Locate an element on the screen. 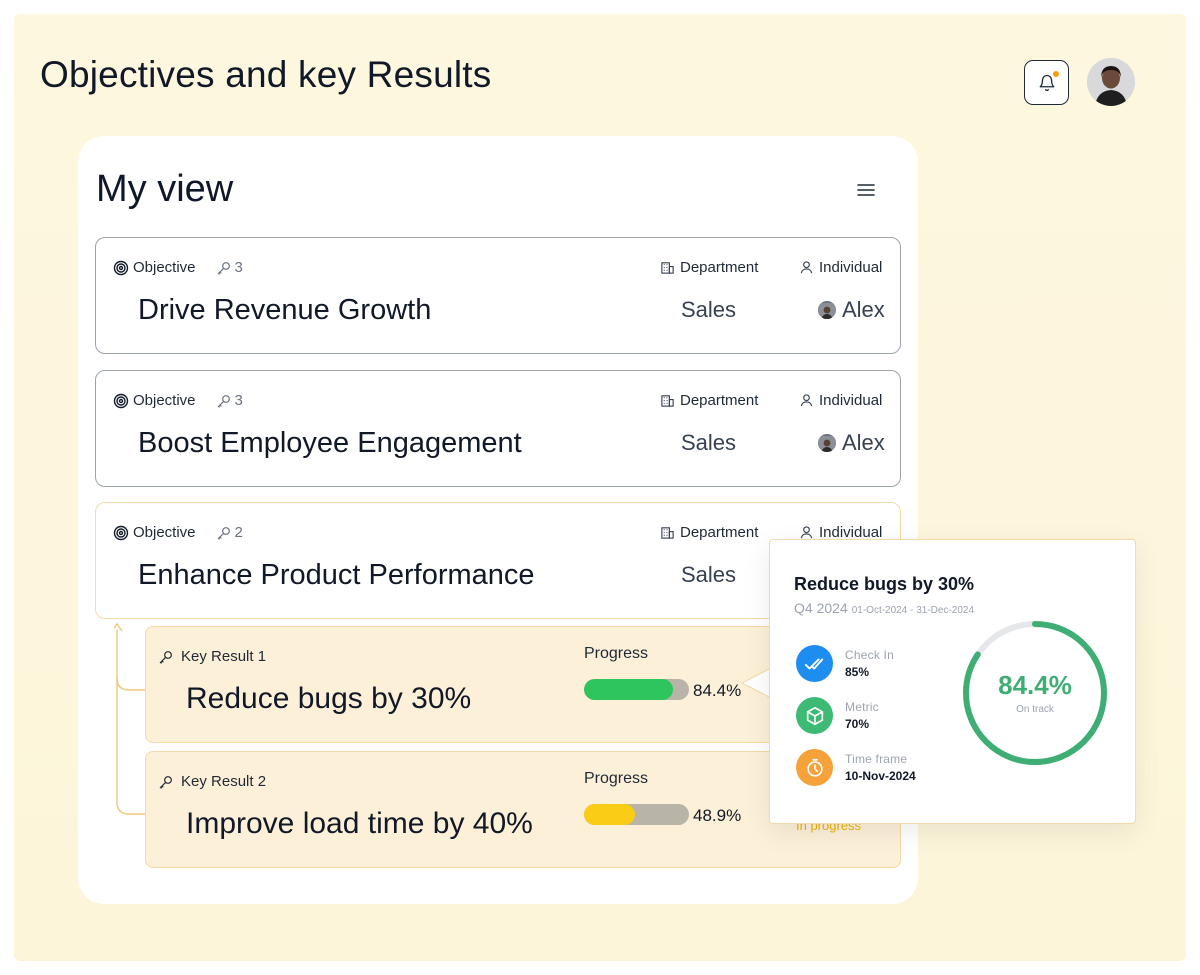 The height and width of the screenshot is (975, 1200). progress-ring-caption: On track is located at coordinates (1035, 709).